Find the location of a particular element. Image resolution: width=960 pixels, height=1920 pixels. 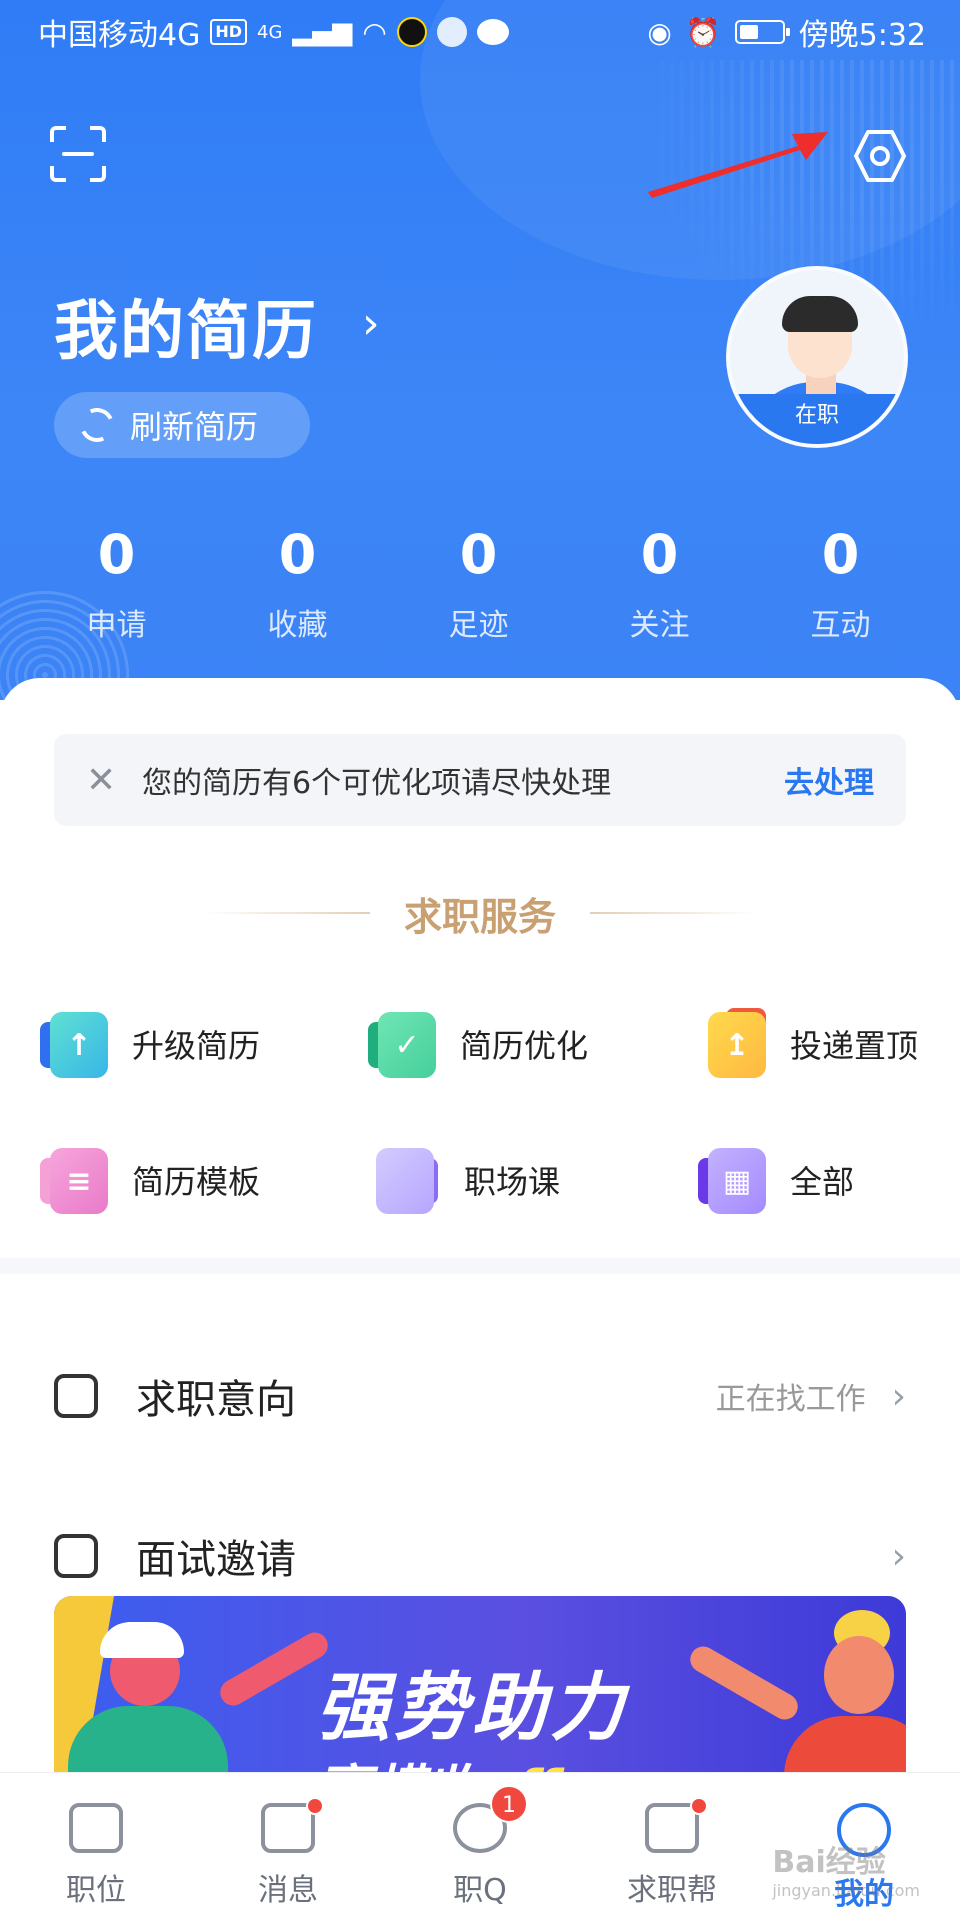

stat-following: 0 关注 is located at coordinates (659, 584).